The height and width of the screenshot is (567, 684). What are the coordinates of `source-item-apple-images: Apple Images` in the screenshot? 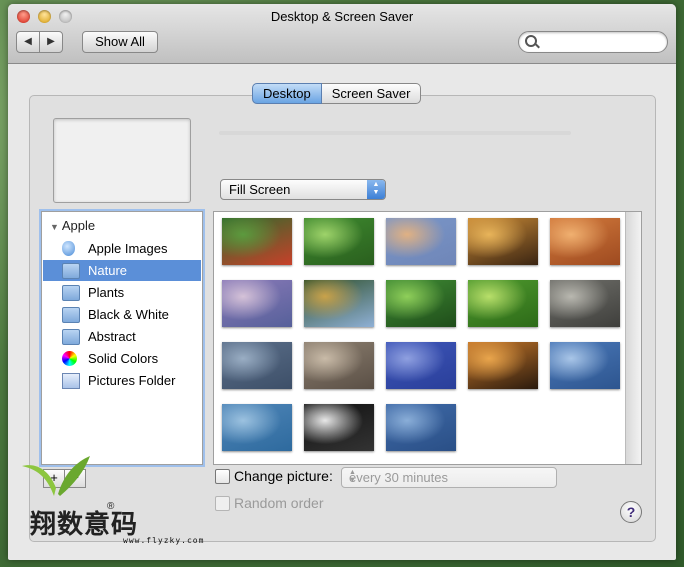 It's located at (122, 248).